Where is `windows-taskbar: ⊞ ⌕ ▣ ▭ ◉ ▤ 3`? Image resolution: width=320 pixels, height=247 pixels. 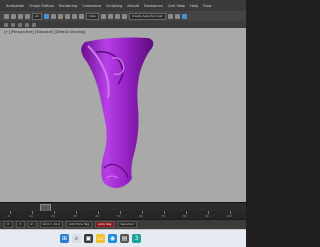 windows-taskbar: ⊞ ⌕ ▣ ▭ ◉ ▤ 3 is located at coordinates (123, 238).